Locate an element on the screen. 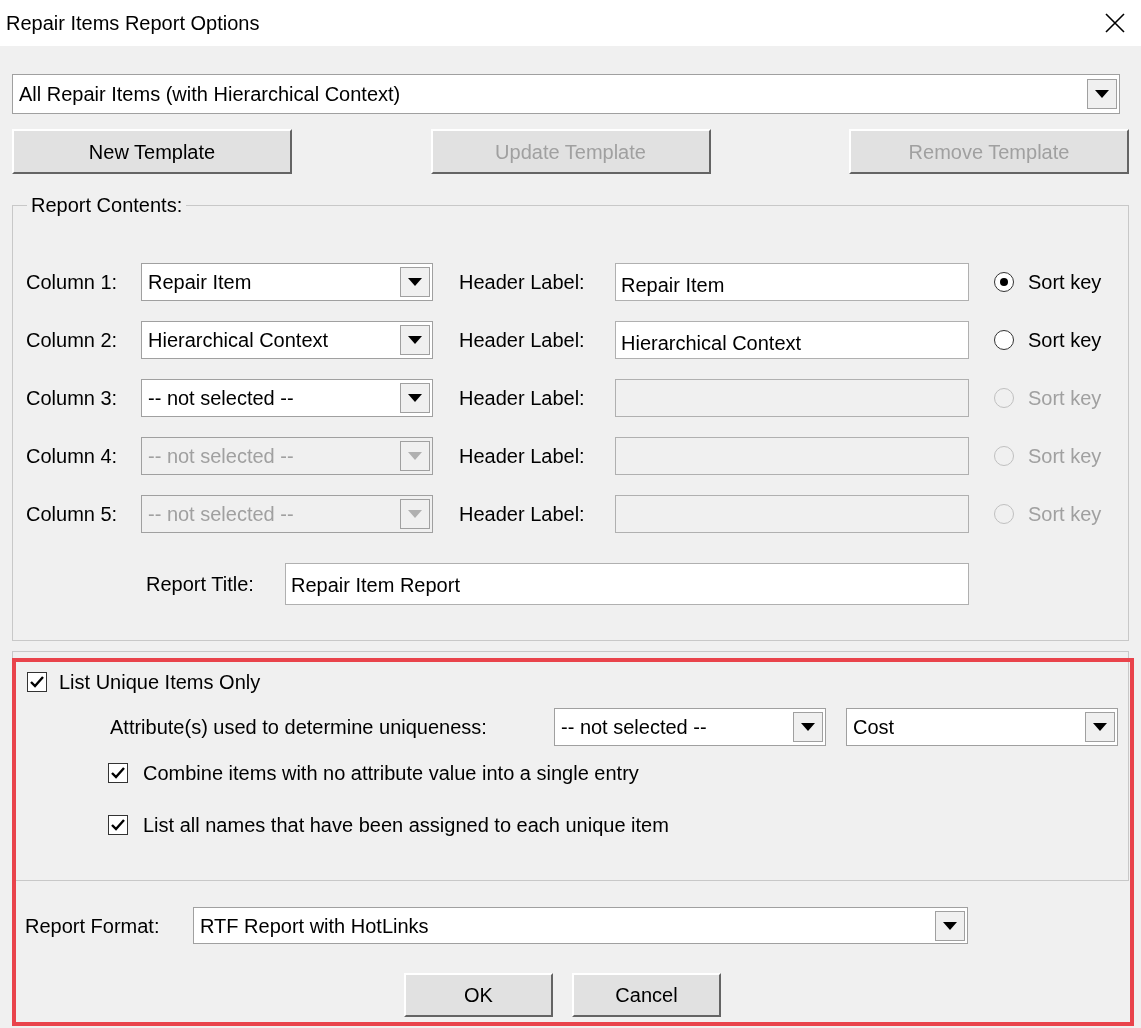 This screenshot has width=1141, height=1028. column-label: Column 5: is located at coordinates (72, 514).